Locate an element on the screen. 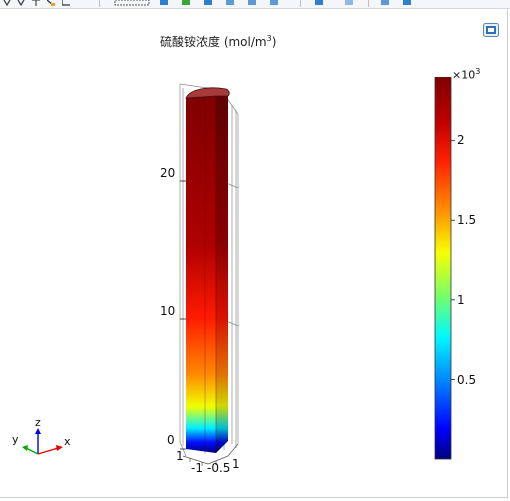 The width and height of the screenshot is (510, 501). rotate-icon is located at coordinates (66, 3).